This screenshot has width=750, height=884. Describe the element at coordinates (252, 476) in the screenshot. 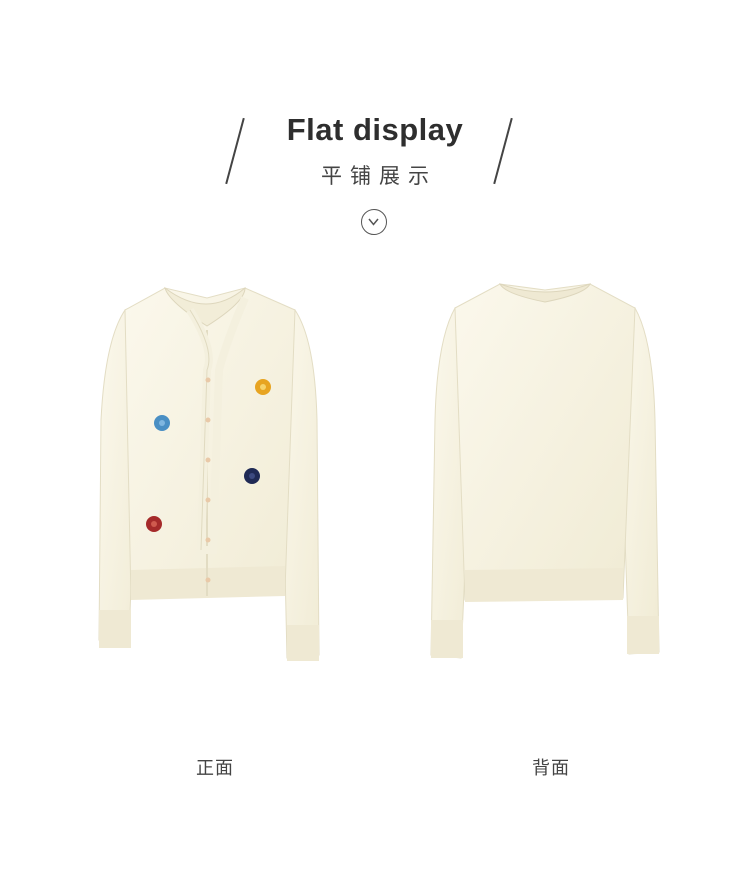

I see `navy-flower-icon` at that location.